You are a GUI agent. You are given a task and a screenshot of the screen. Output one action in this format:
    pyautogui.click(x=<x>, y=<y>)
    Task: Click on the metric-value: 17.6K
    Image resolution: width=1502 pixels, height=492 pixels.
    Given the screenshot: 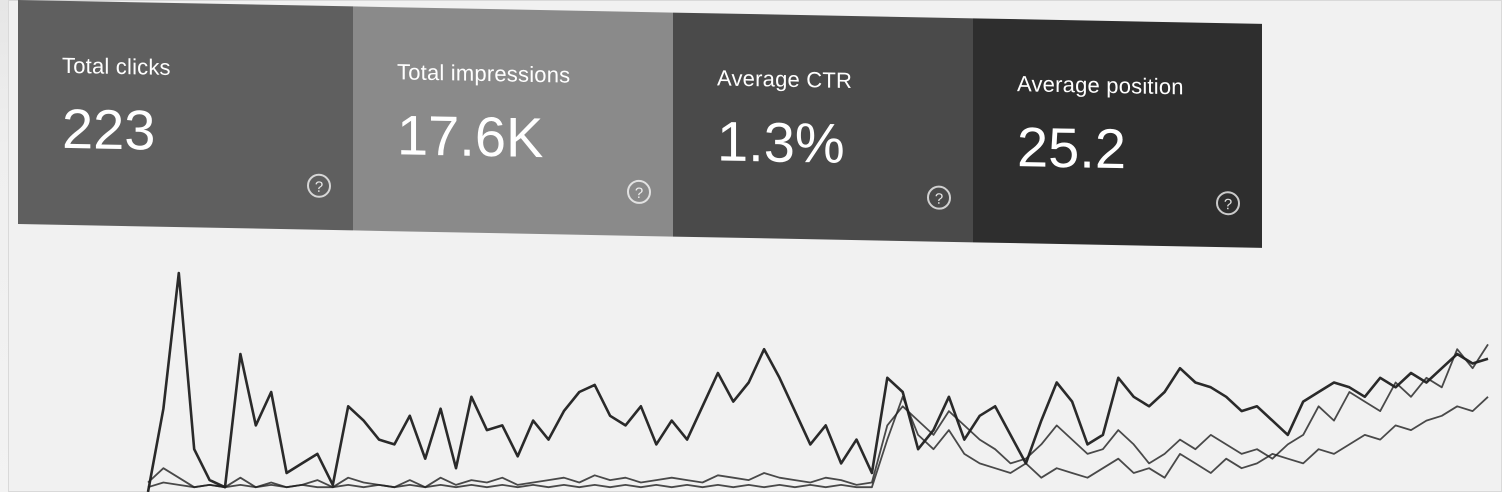 What is the action you would take?
    pyautogui.click(x=470, y=136)
    